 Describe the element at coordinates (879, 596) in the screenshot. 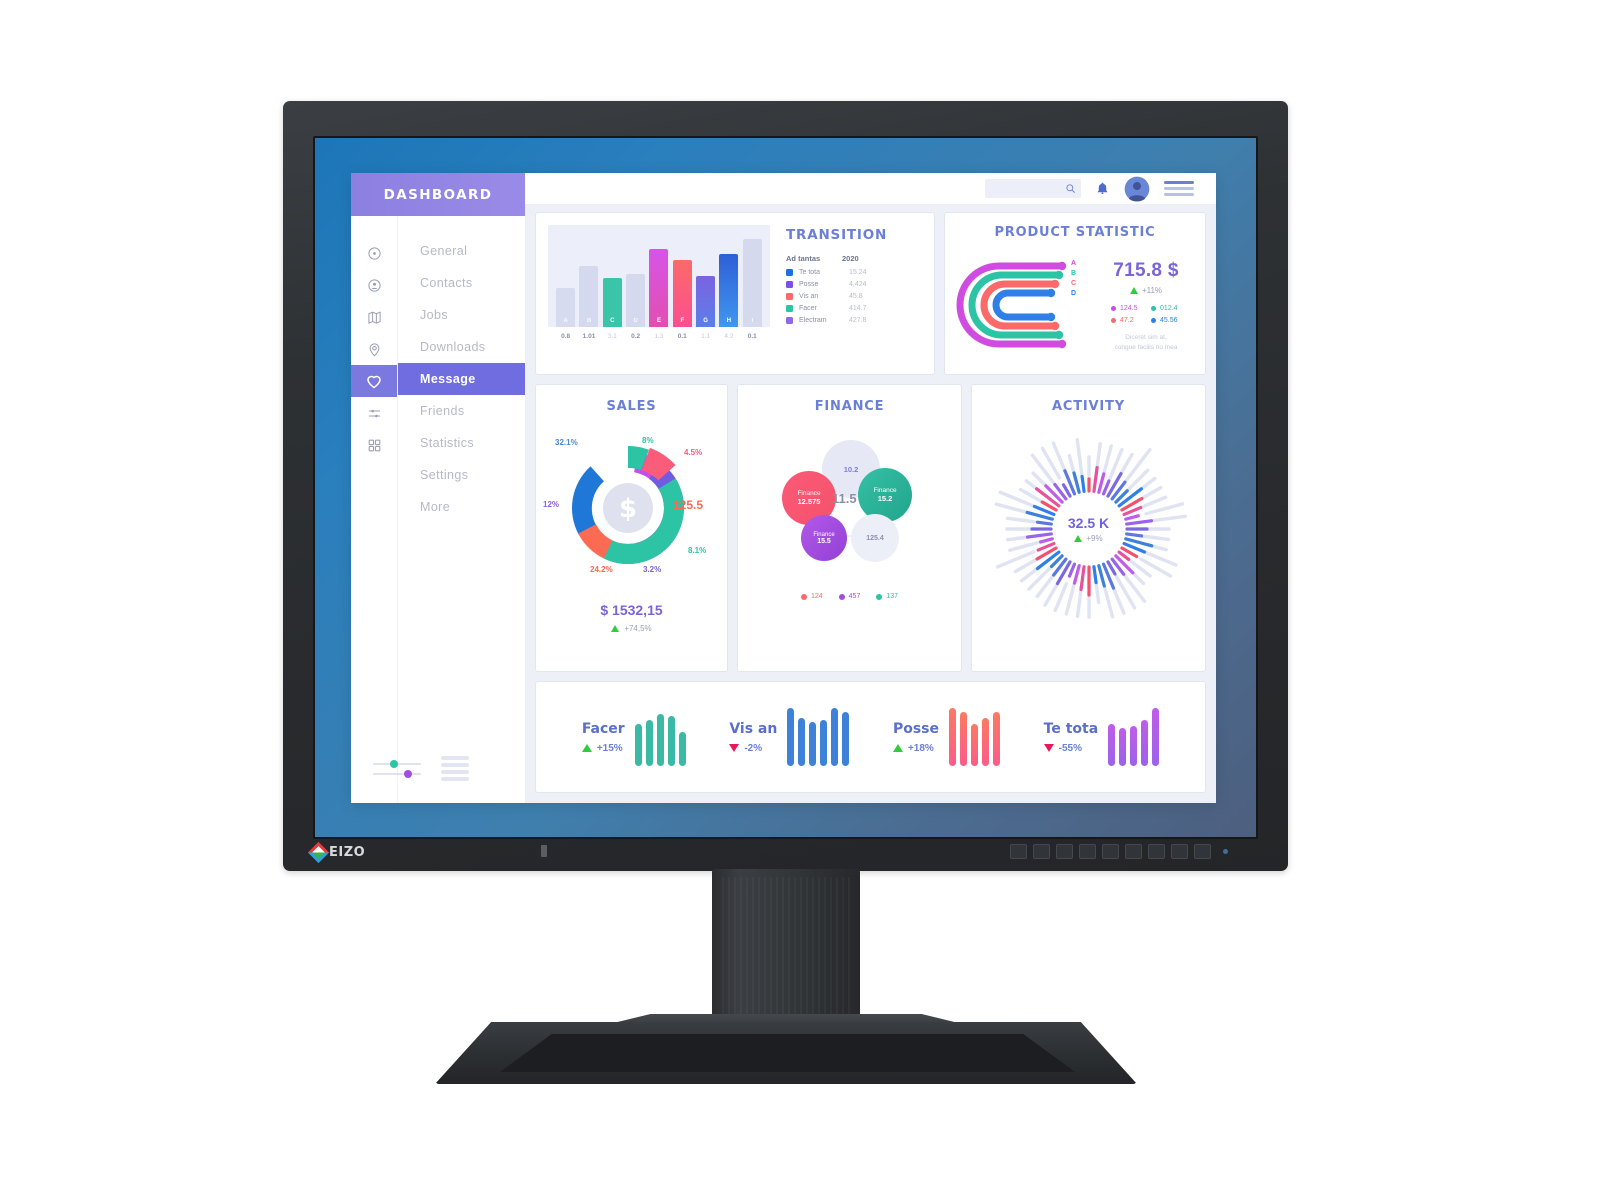

I see `legend-dot` at that location.